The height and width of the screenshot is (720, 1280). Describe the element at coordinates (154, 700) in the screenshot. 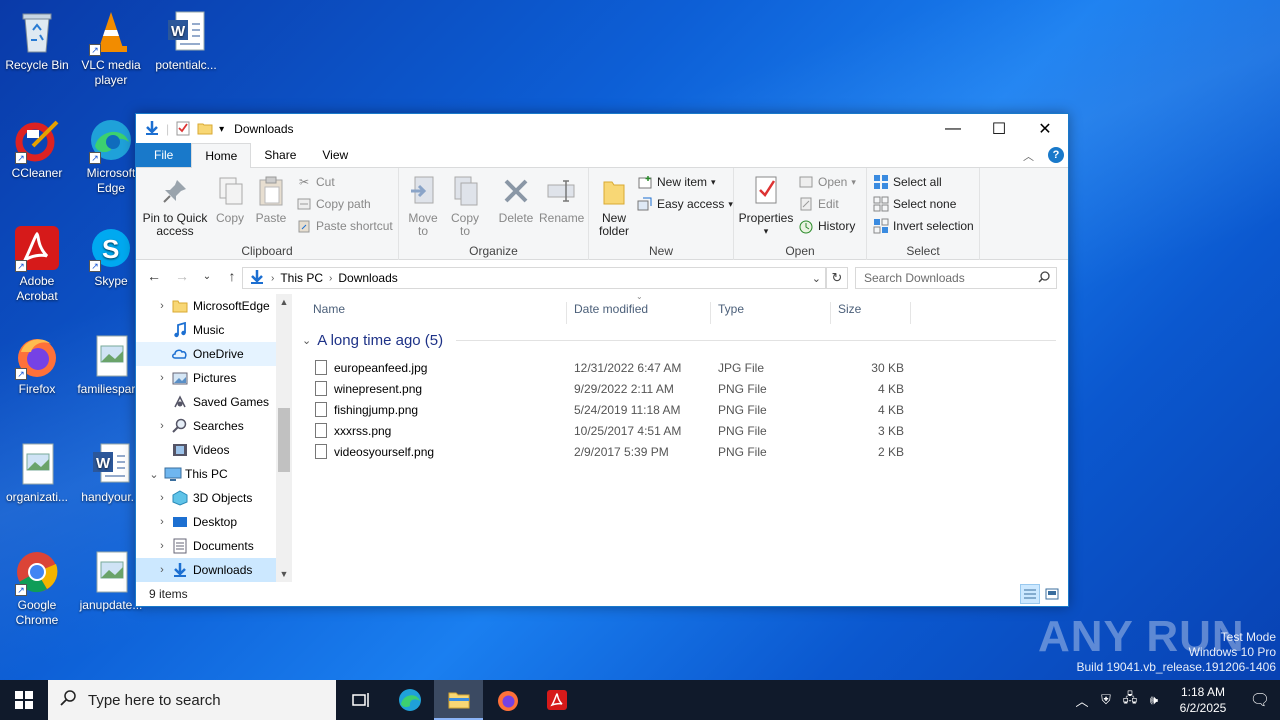

I see `taskbar-search-input: Type here to search` at that location.